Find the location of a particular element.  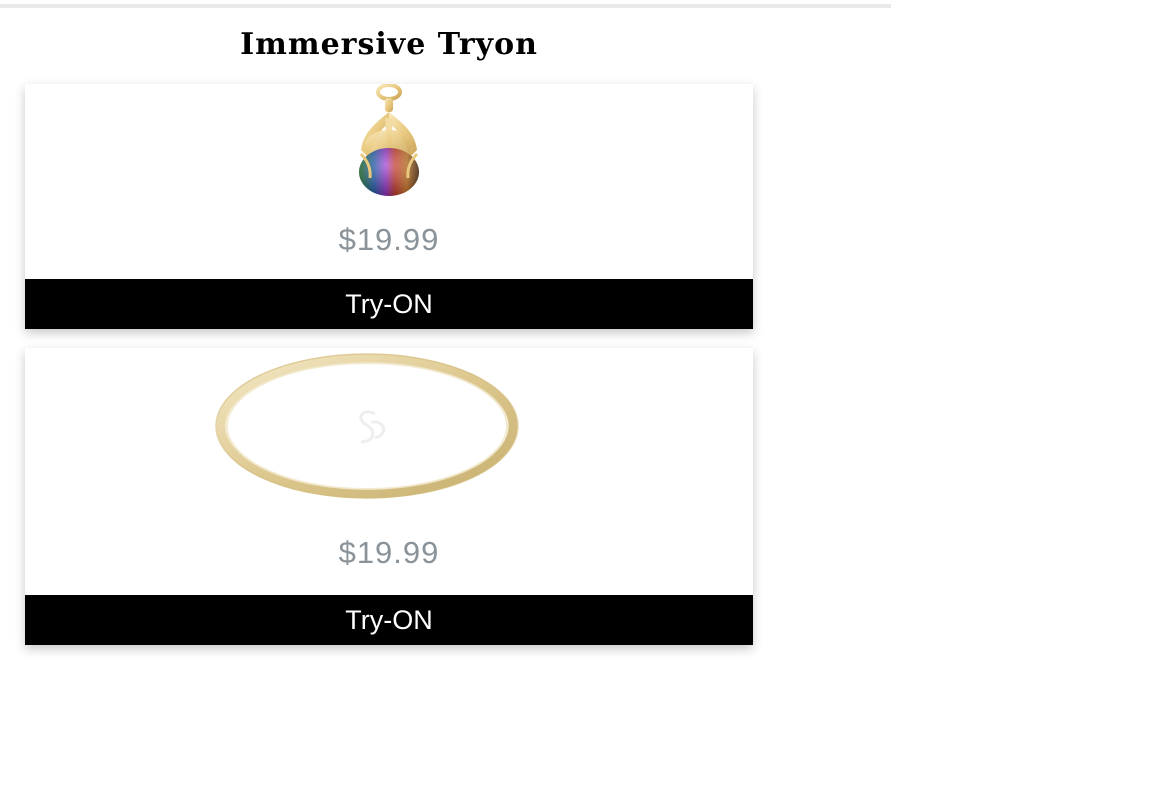

top-divider is located at coordinates (445, 6).